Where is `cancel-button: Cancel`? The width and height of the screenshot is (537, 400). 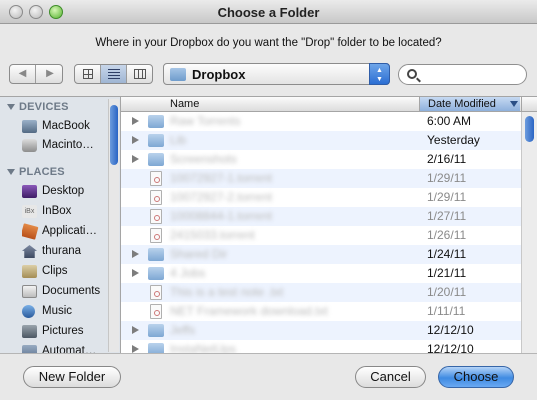 cancel-button: Cancel is located at coordinates (390, 377).